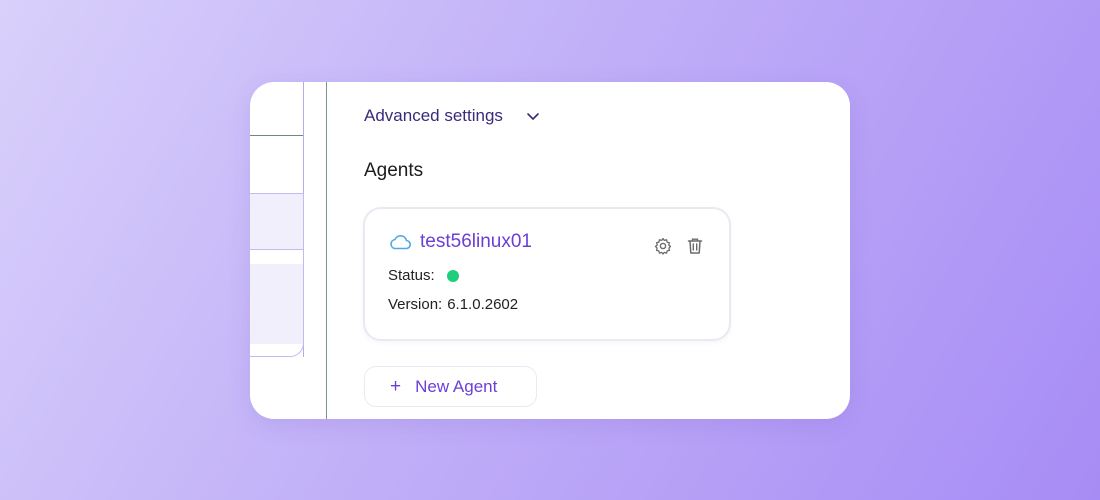 The height and width of the screenshot is (500, 1100). What do you see at coordinates (411, 275) in the screenshot?
I see `status-label: Status:` at bounding box center [411, 275].